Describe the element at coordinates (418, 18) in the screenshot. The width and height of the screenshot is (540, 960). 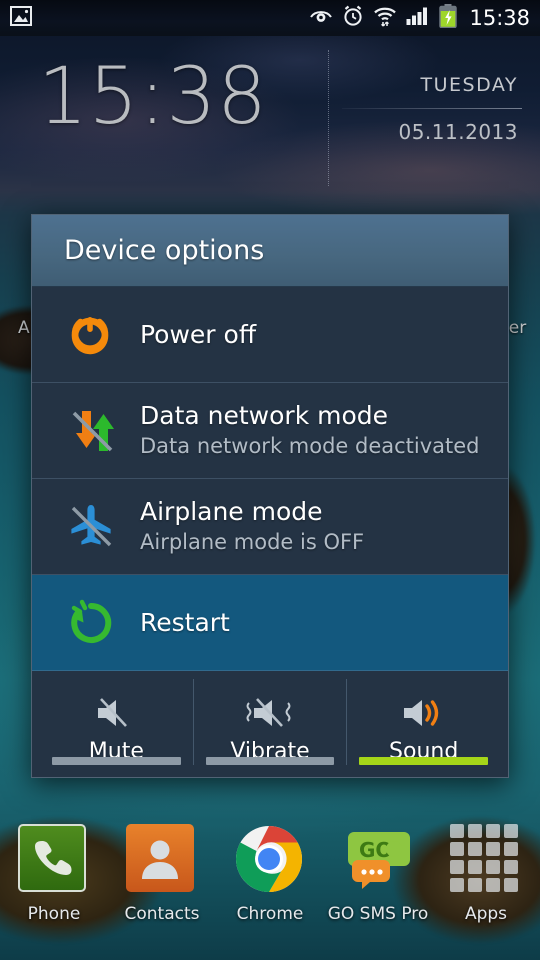
I see `signal-bars-icon` at that location.